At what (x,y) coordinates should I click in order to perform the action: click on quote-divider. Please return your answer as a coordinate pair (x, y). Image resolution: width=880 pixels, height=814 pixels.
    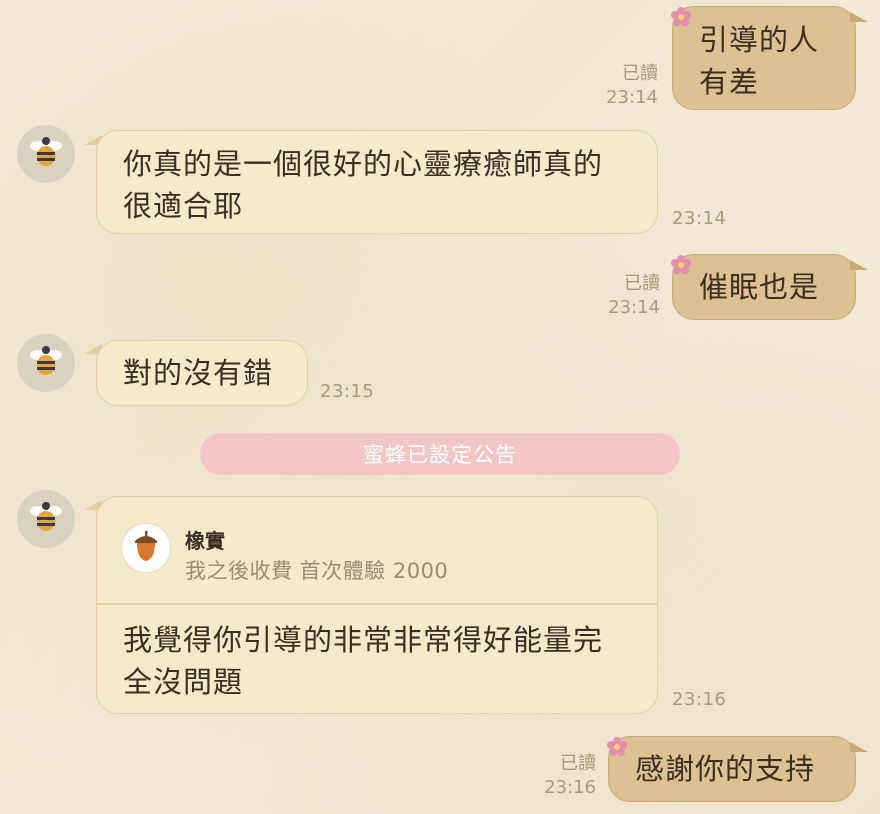
    Looking at the image, I should click on (377, 604).